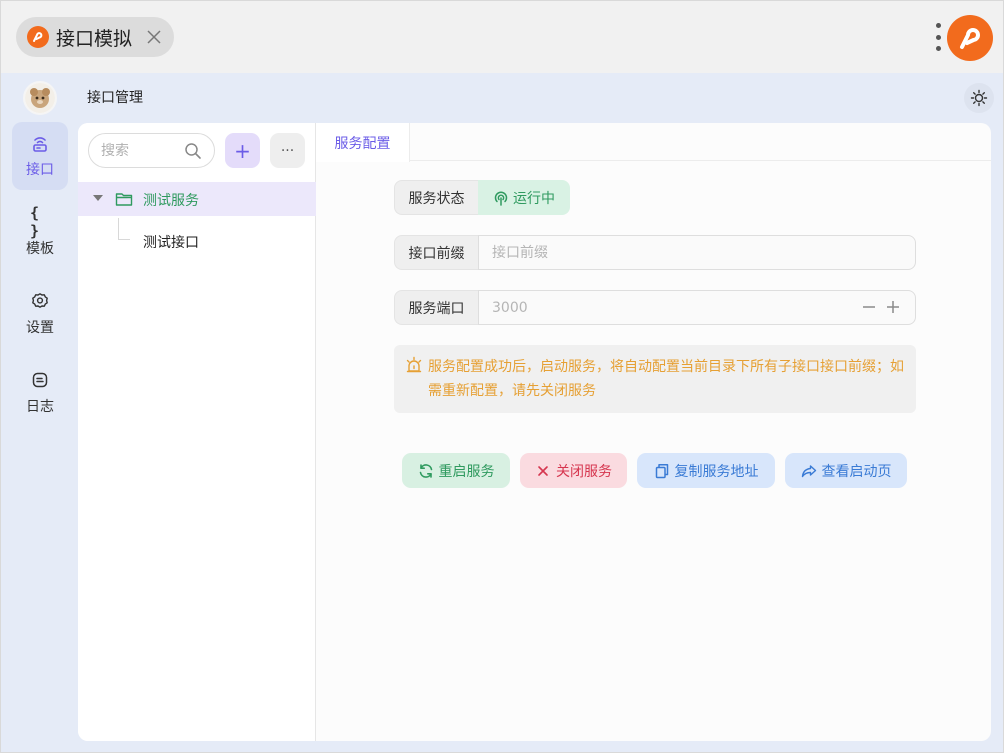 This screenshot has width=1004, height=753. Describe the element at coordinates (115, 98) in the screenshot. I see `page-title: 接口管理` at that location.